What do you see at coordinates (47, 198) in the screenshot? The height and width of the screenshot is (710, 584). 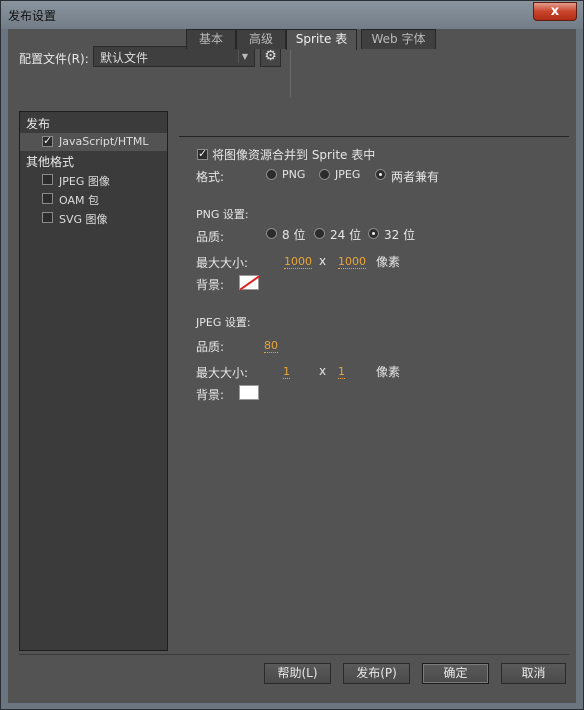 I see `oam-checkbox` at bounding box center [47, 198].